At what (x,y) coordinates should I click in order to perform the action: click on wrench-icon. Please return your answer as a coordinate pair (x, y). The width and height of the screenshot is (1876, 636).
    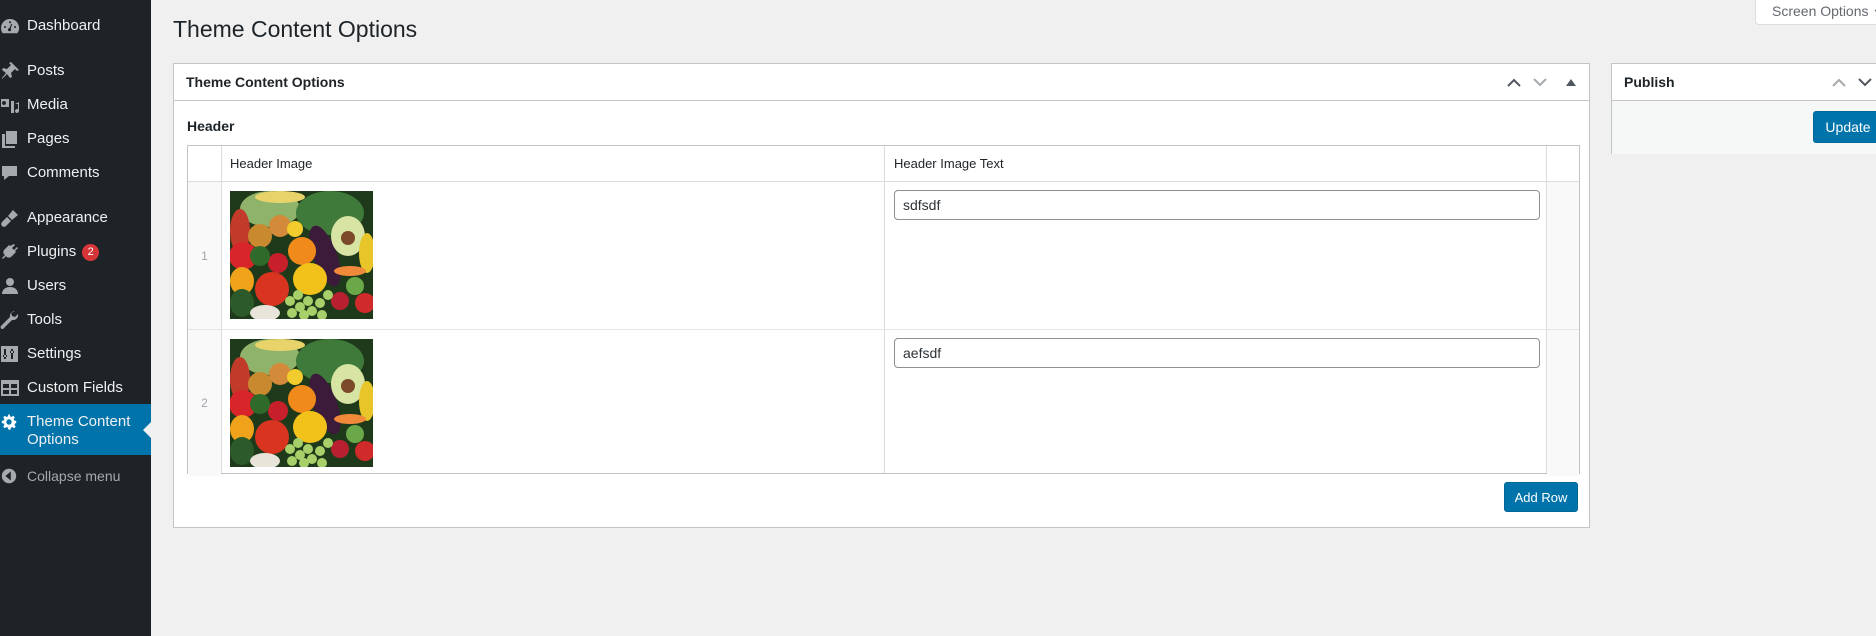
    Looking at the image, I should click on (11, 320).